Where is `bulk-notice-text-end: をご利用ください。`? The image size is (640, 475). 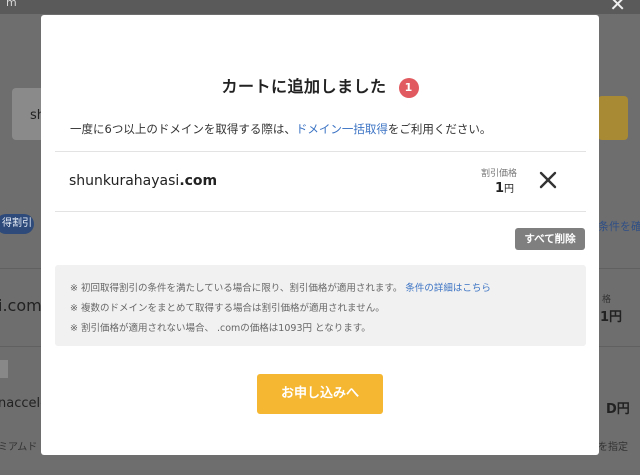
bulk-notice-text-end: をご利用ください。 is located at coordinates (439, 129).